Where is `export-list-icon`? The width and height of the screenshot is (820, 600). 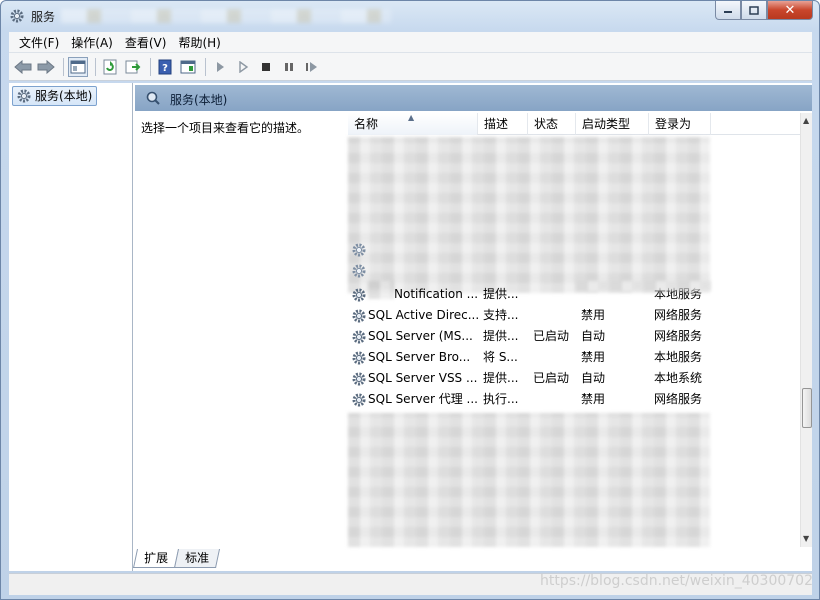
export-list-icon is located at coordinates (133, 66).